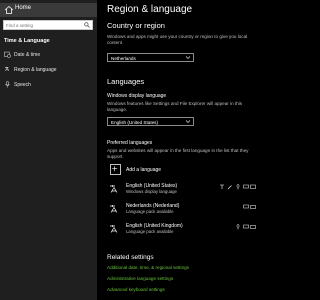  I want to click on link-admin-language-settings: Administrative language settings, so click(140, 278).